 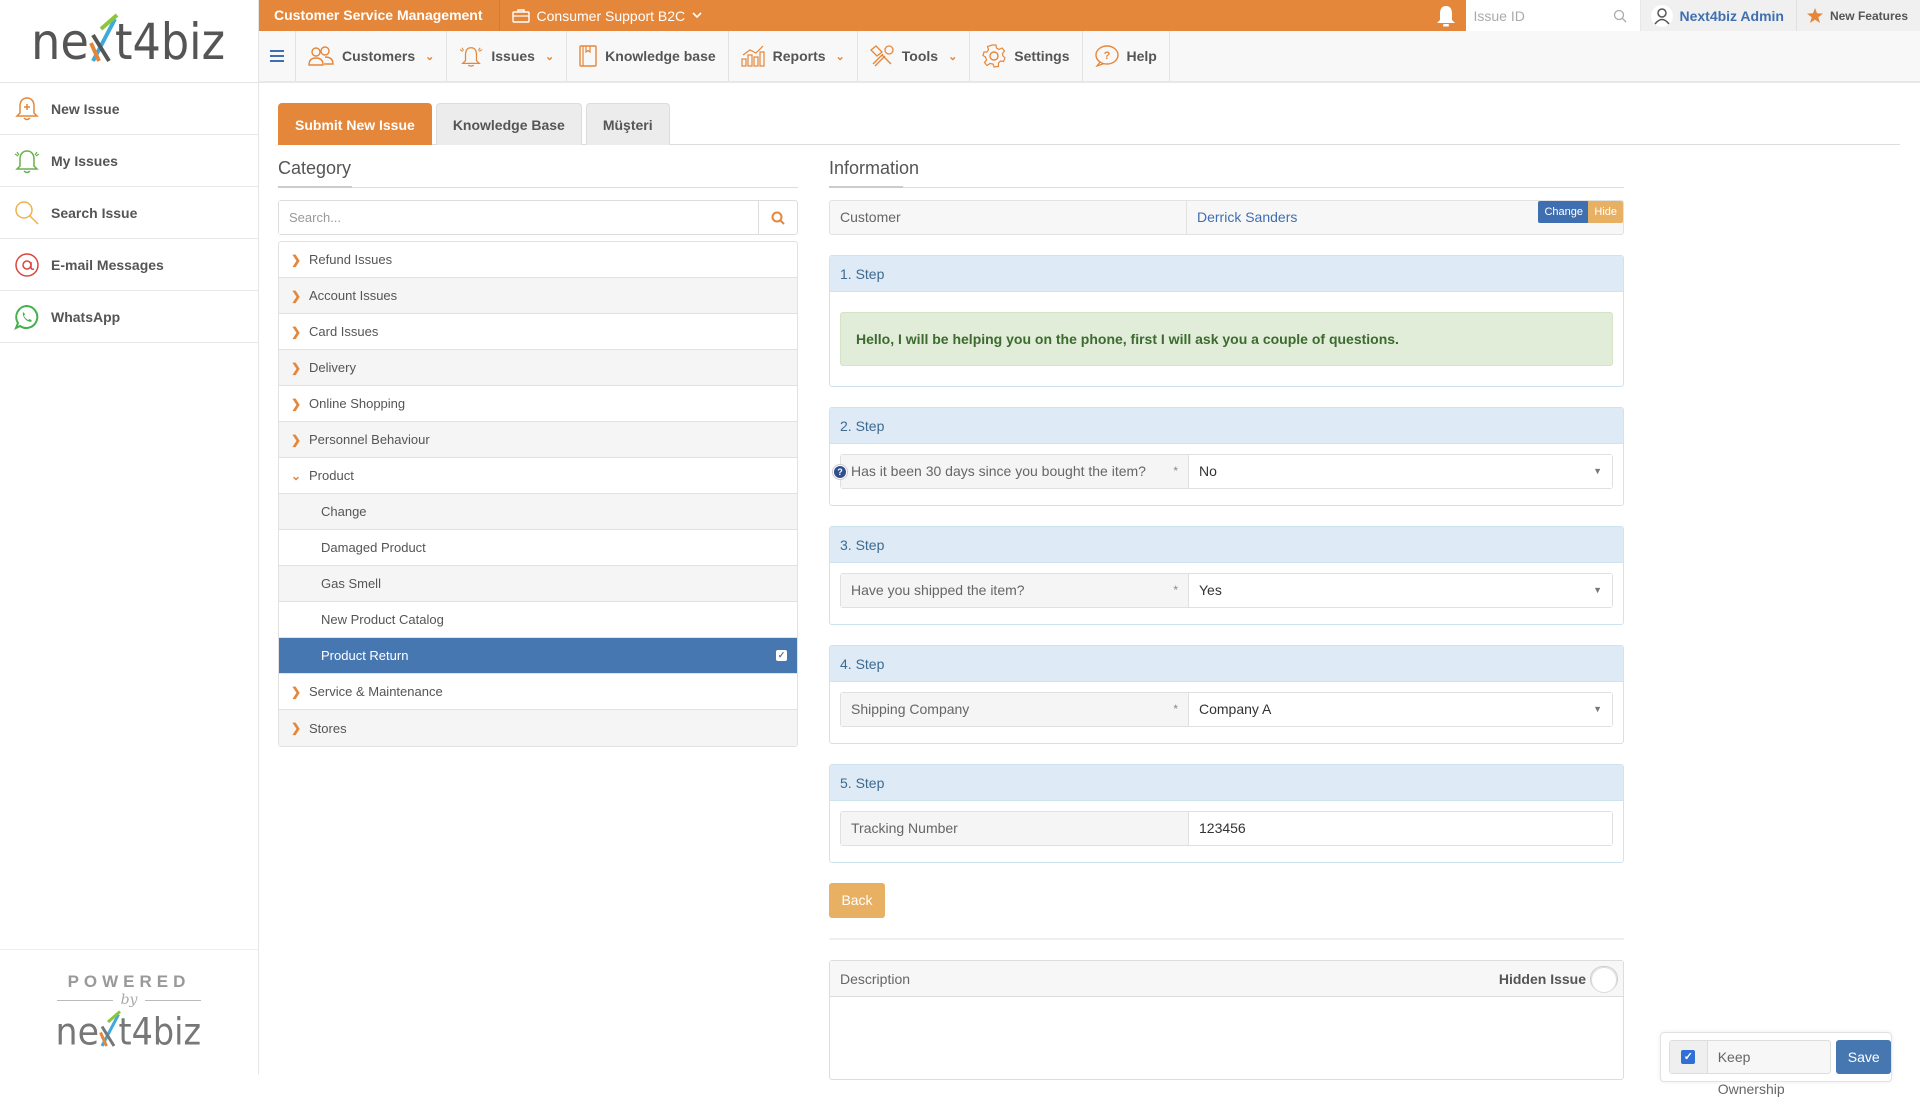 What do you see at coordinates (611, 15) in the screenshot?
I see `workspace-label: Consumer Support B2C` at bounding box center [611, 15].